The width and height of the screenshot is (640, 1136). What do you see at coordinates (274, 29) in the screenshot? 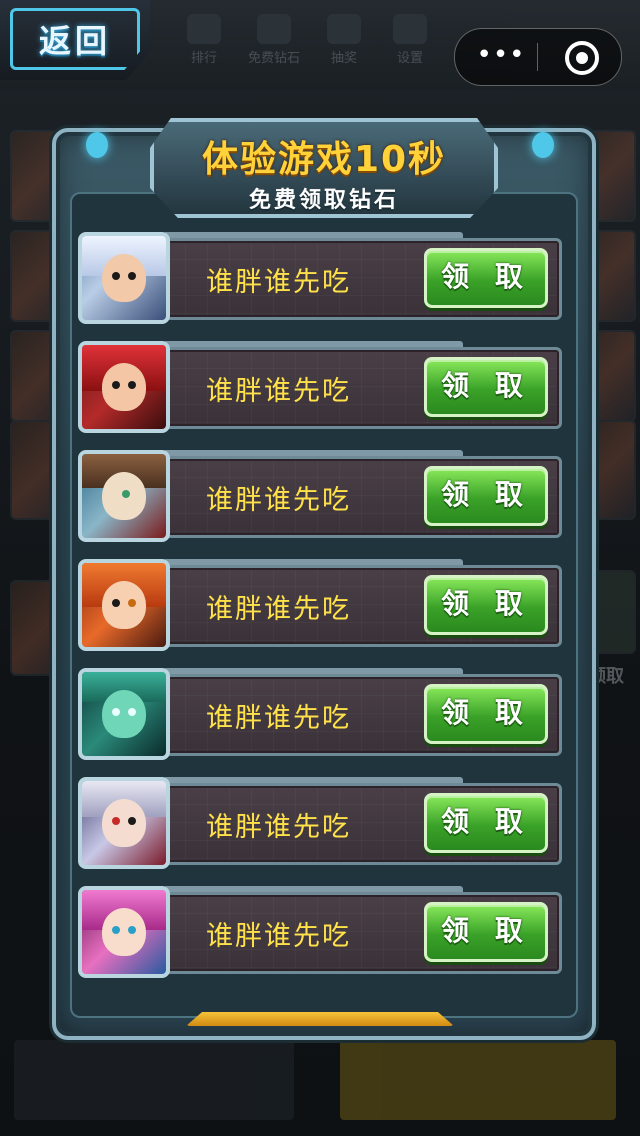
I see `diamond-icon` at bounding box center [274, 29].